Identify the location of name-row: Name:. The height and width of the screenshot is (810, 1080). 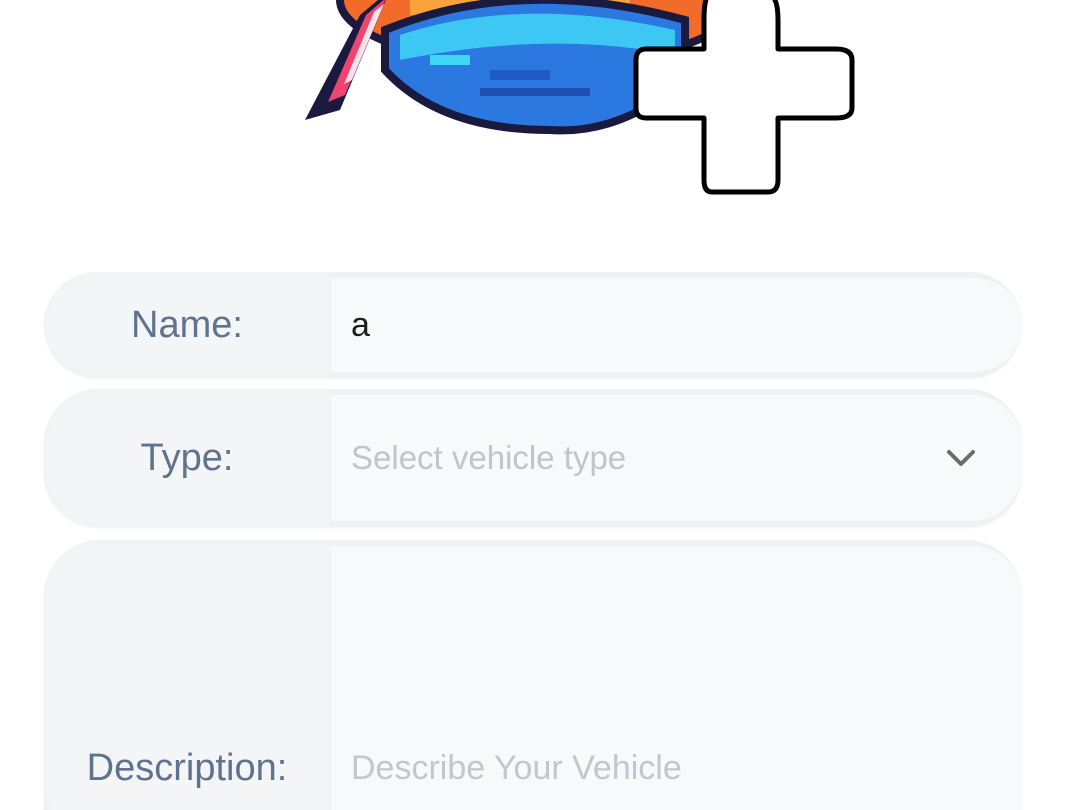
(533, 325).